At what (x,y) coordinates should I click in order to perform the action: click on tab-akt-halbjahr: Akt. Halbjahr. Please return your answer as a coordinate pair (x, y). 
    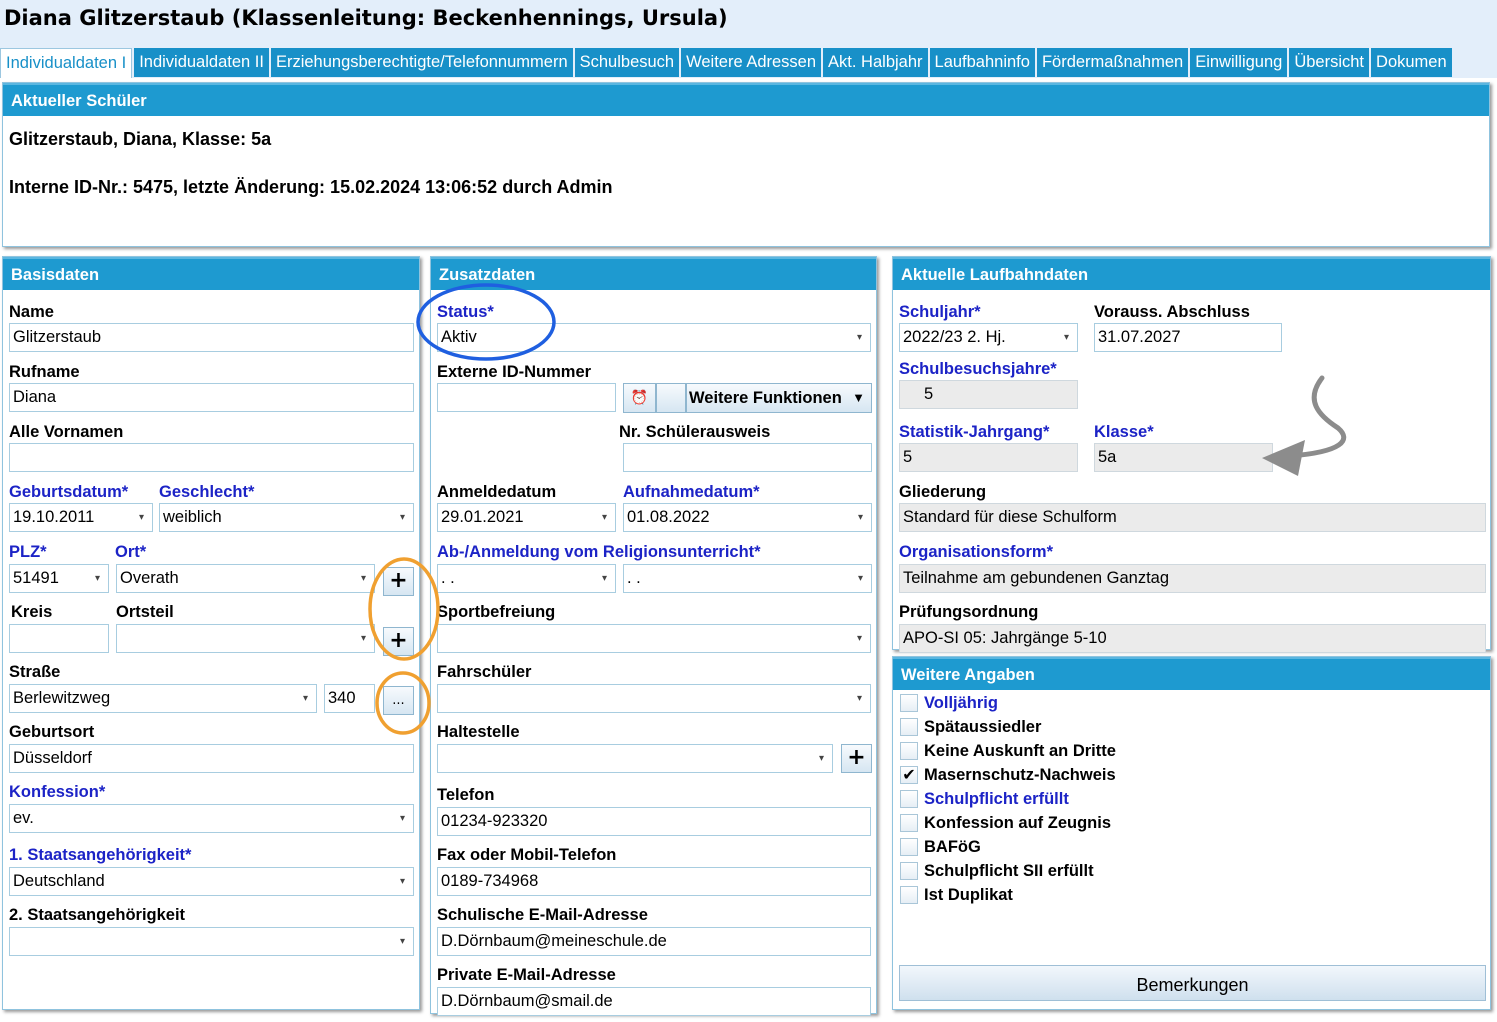
    Looking at the image, I should click on (875, 62).